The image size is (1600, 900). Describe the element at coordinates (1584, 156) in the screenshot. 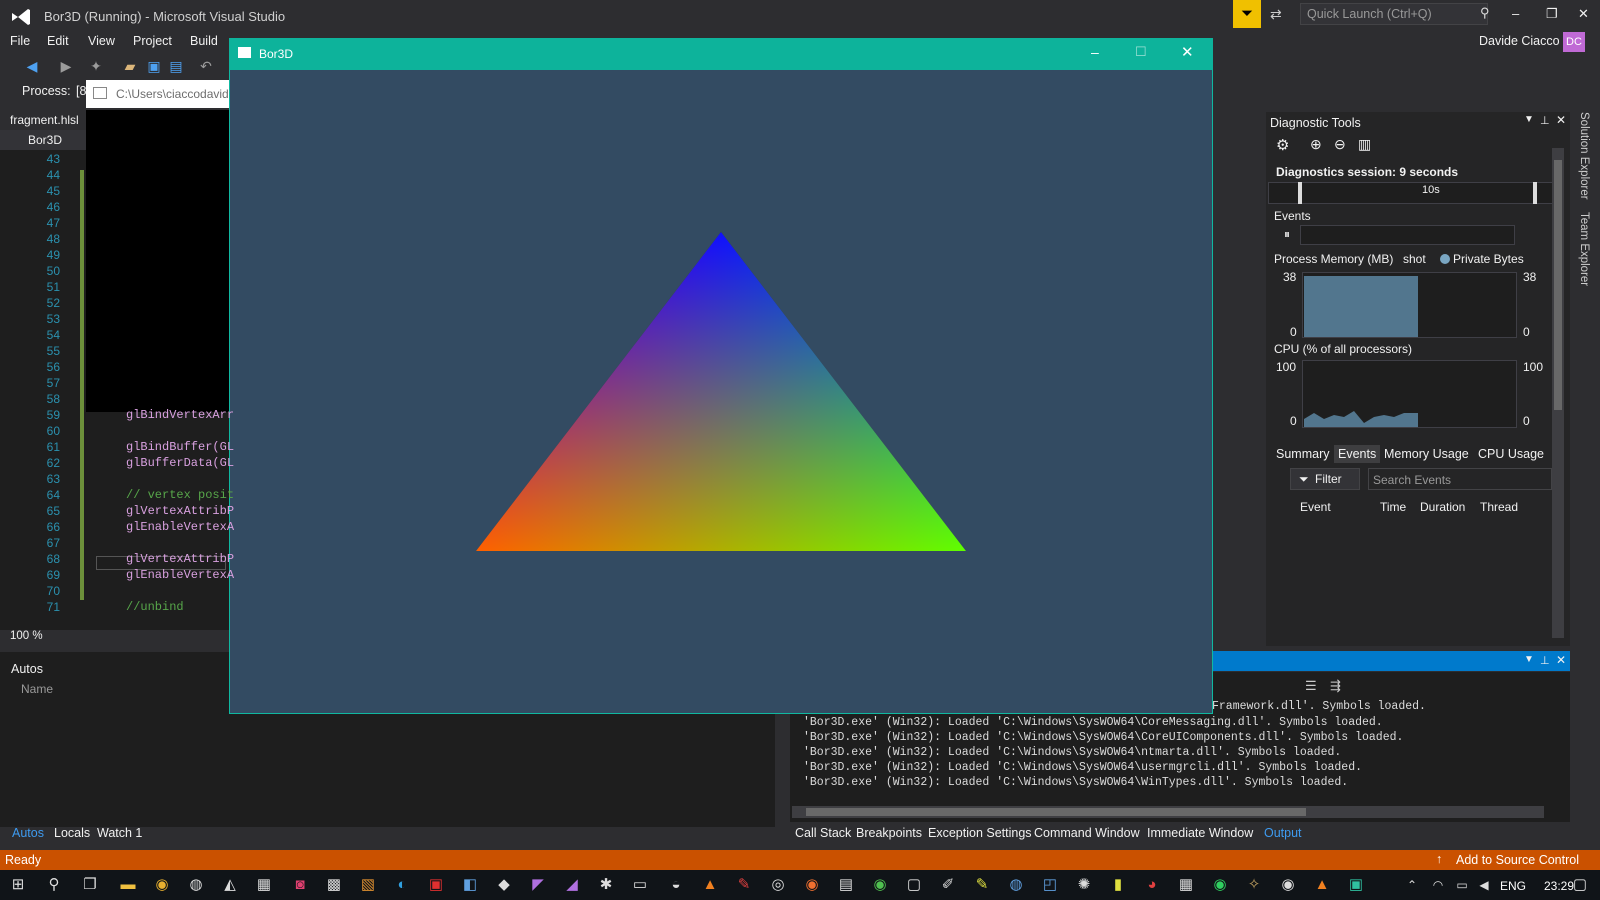

I see `side-tab-solution-explorer: Solution Explorer` at that location.